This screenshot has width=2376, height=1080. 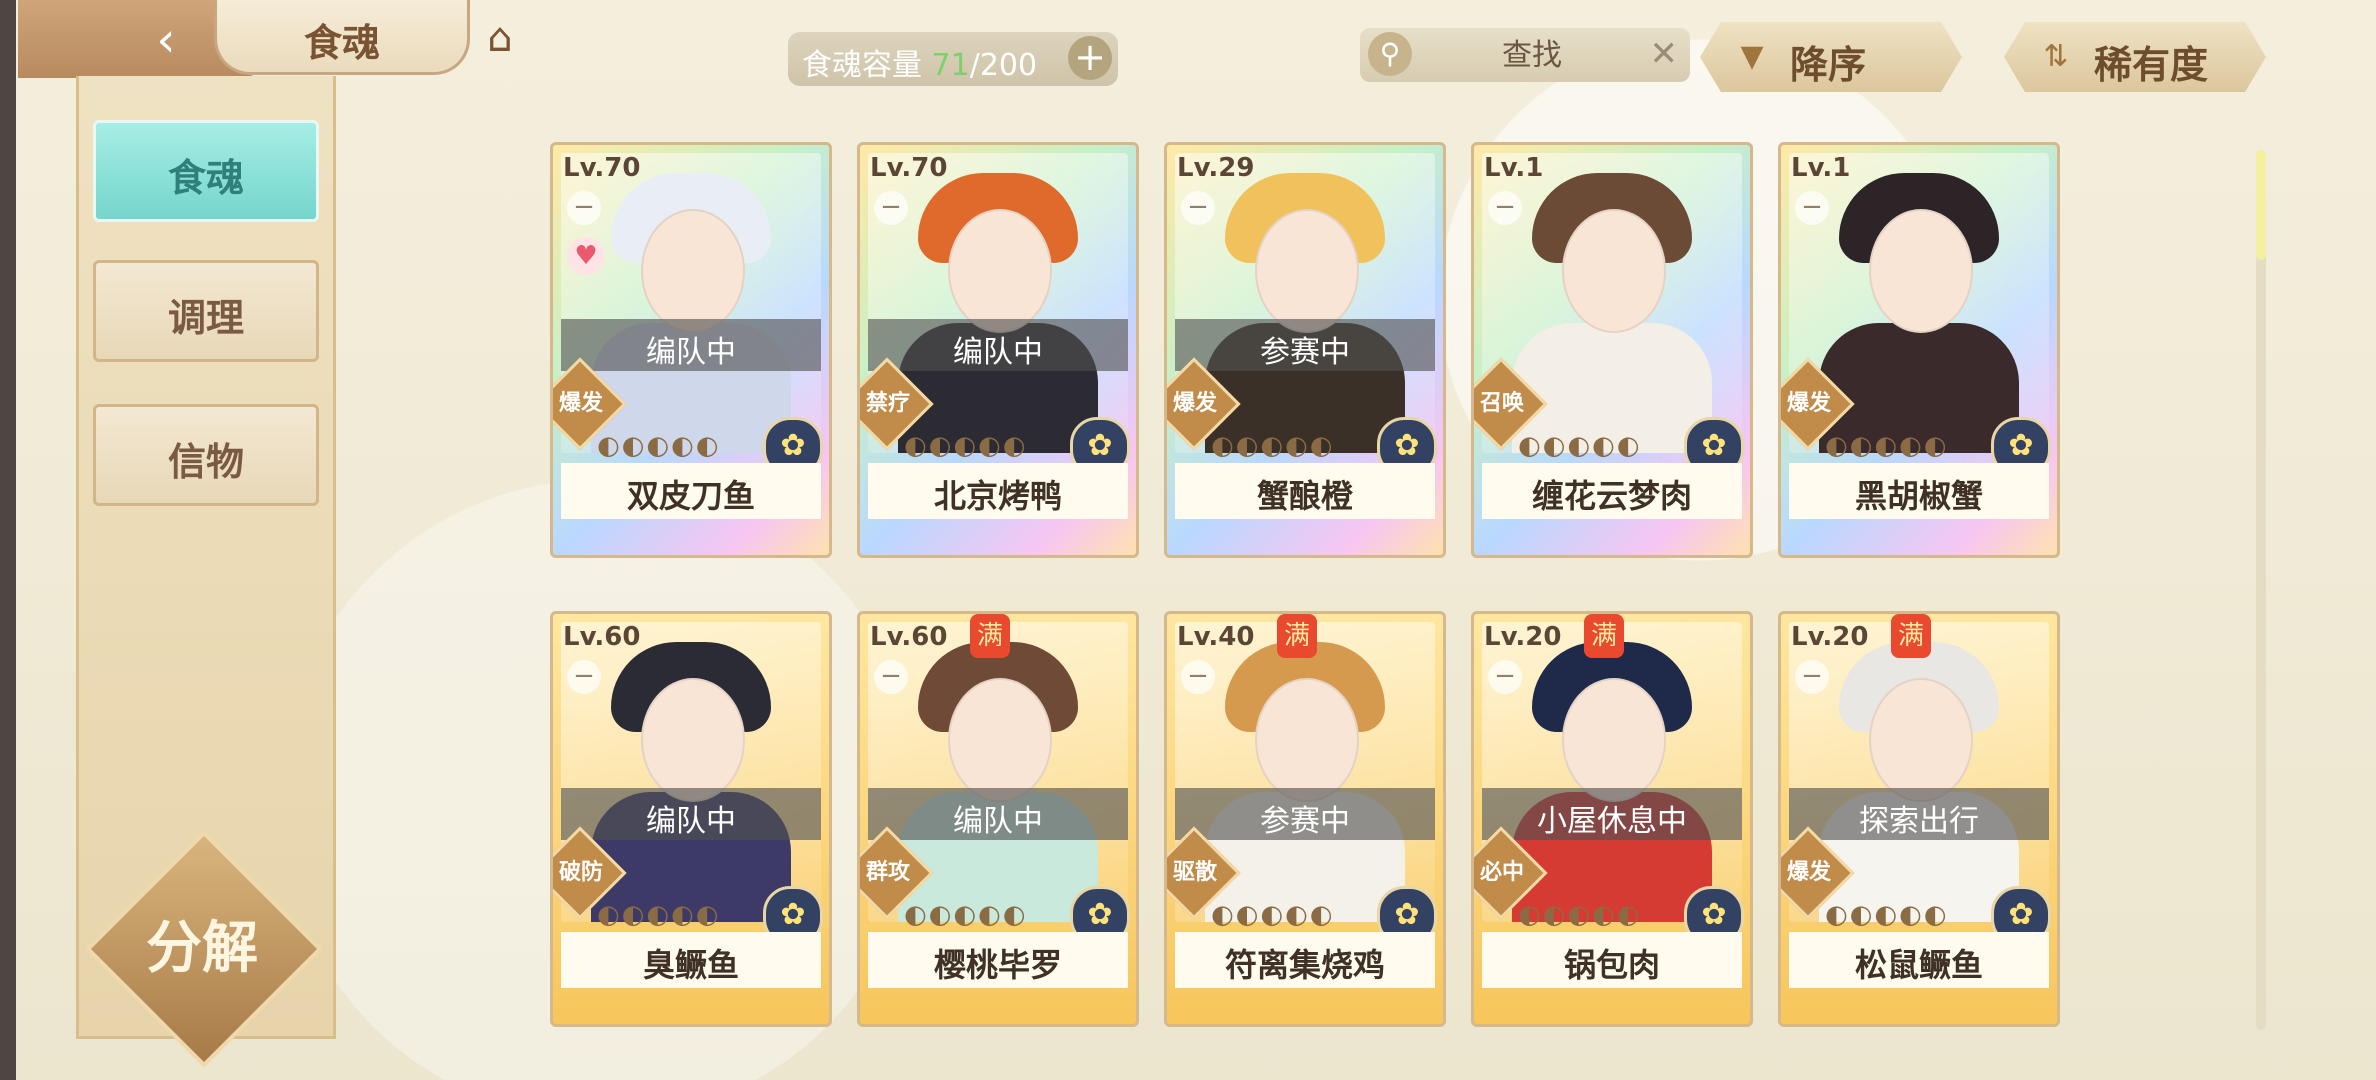 I want to click on food-soul-card: Lv.1− 召唤 ◐◐◐◐◐ ✿ 缠花云梦肉, so click(x=1612, y=350).